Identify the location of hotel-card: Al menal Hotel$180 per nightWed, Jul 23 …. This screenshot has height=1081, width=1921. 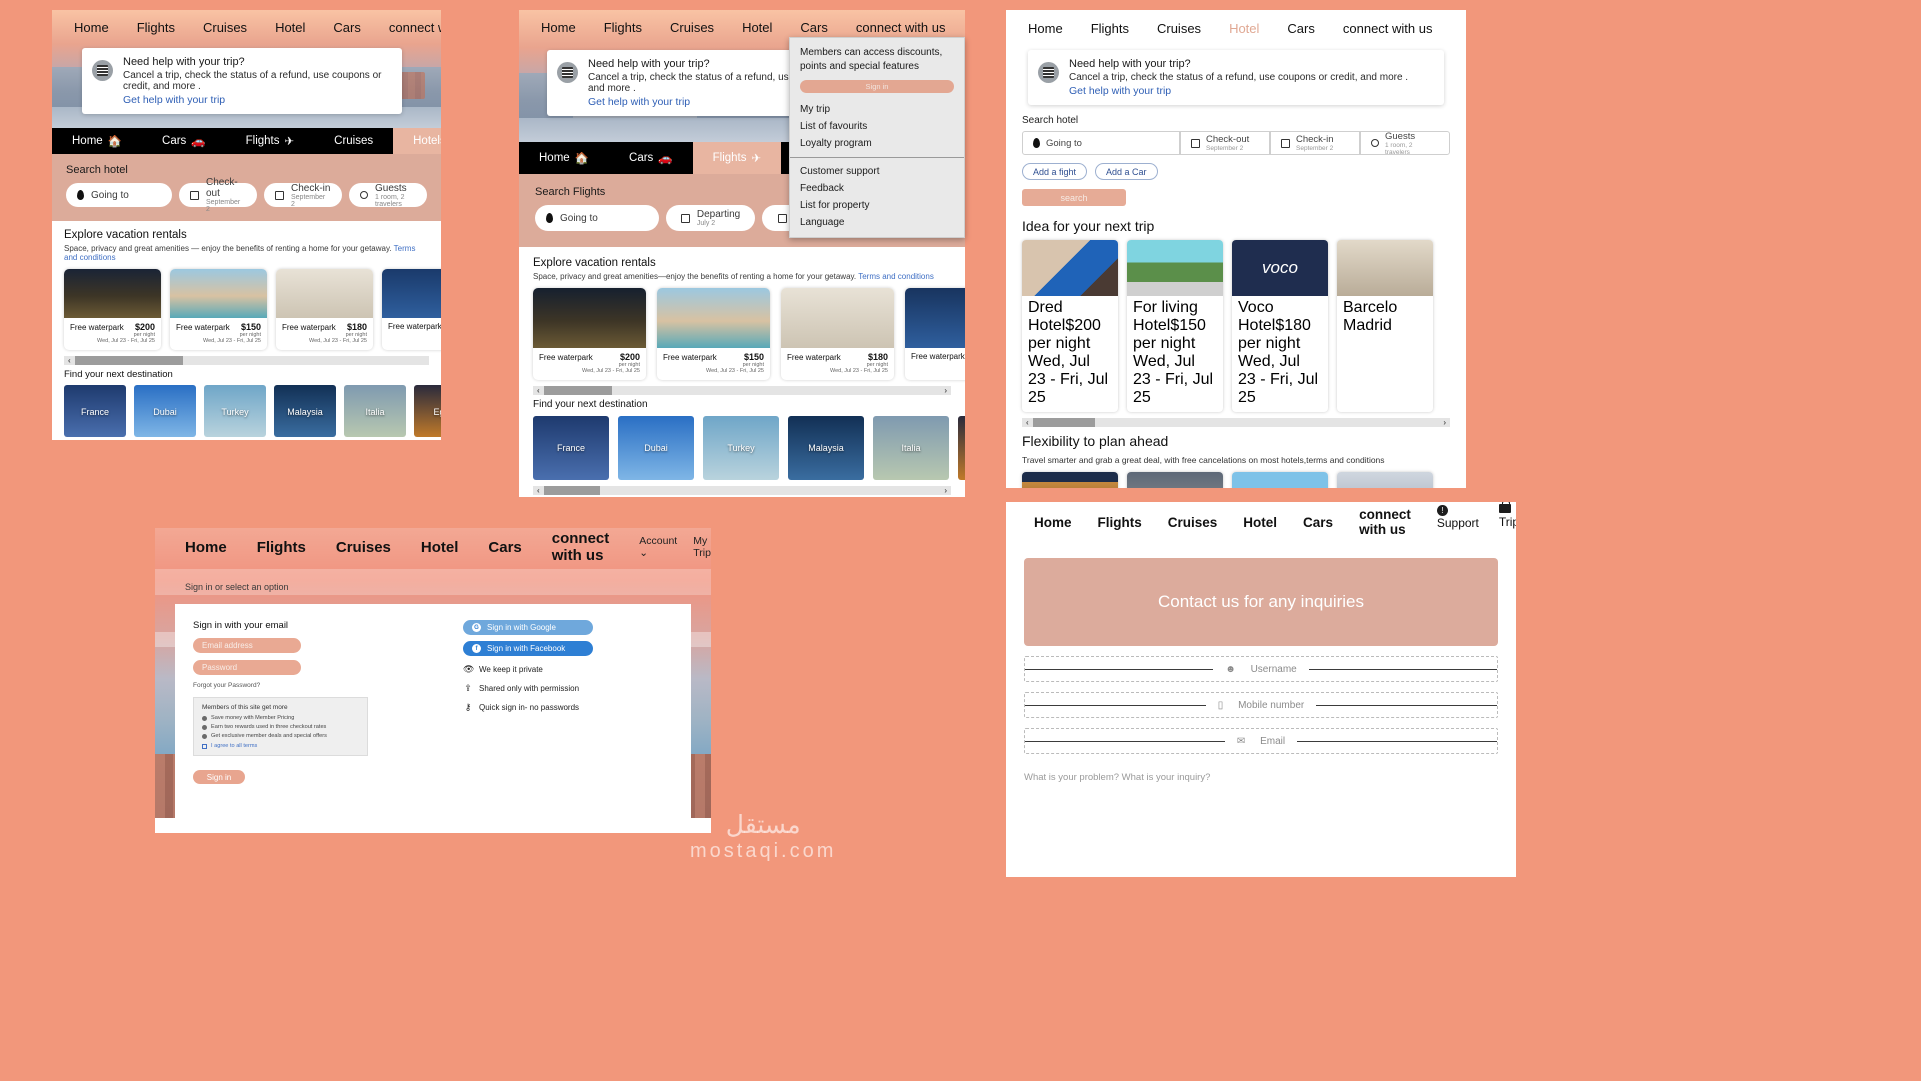
(1280, 480).